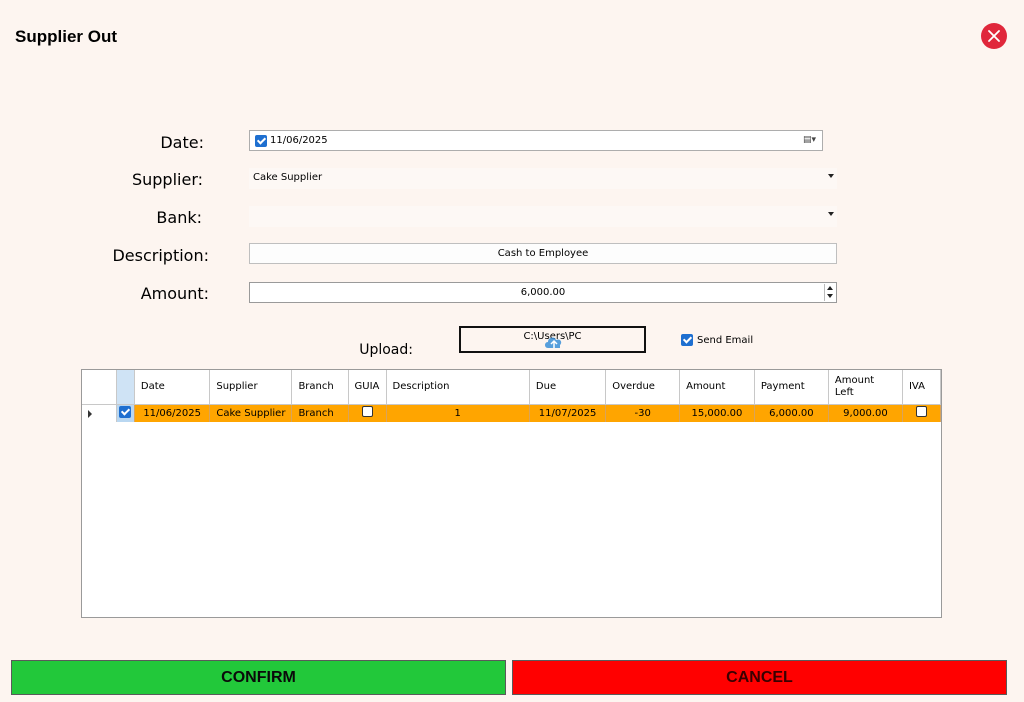 This screenshot has height=702, width=1024. Describe the element at coordinates (251, 387) in the screenshot. I see `column-header-supplier: Supplier` at that location.